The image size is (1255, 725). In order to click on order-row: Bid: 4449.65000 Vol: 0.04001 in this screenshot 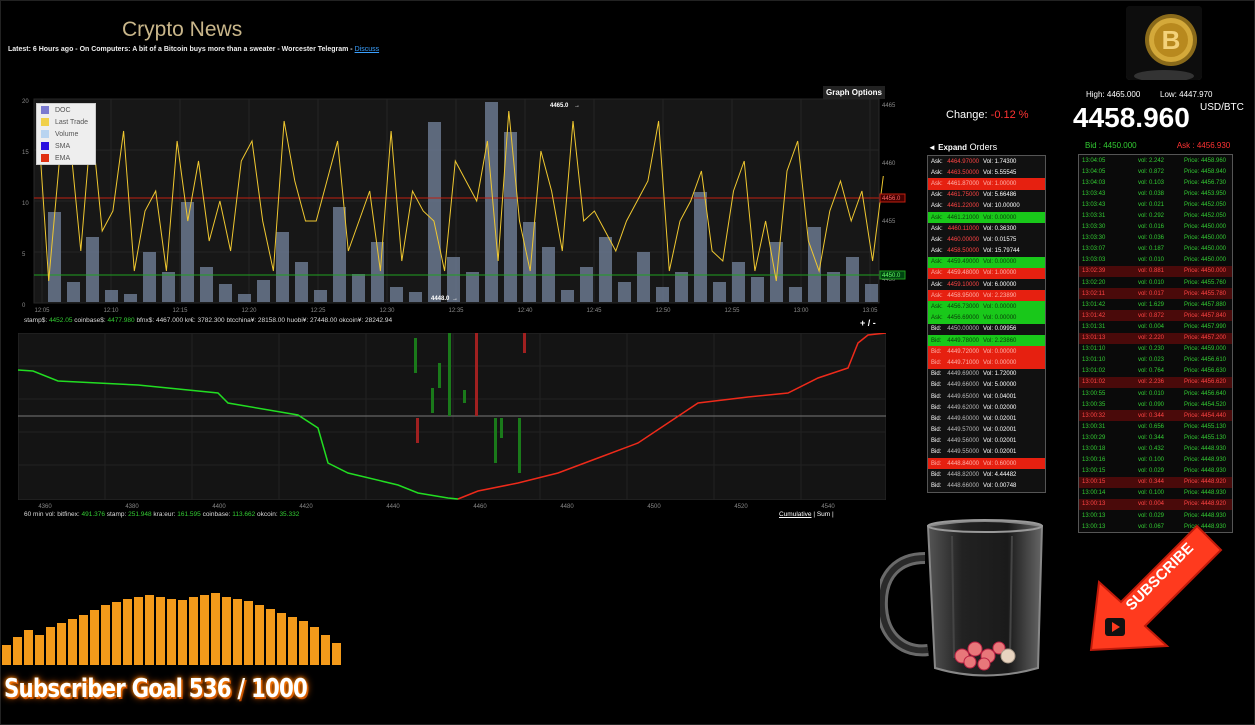, I will do `click(986, 396)`.